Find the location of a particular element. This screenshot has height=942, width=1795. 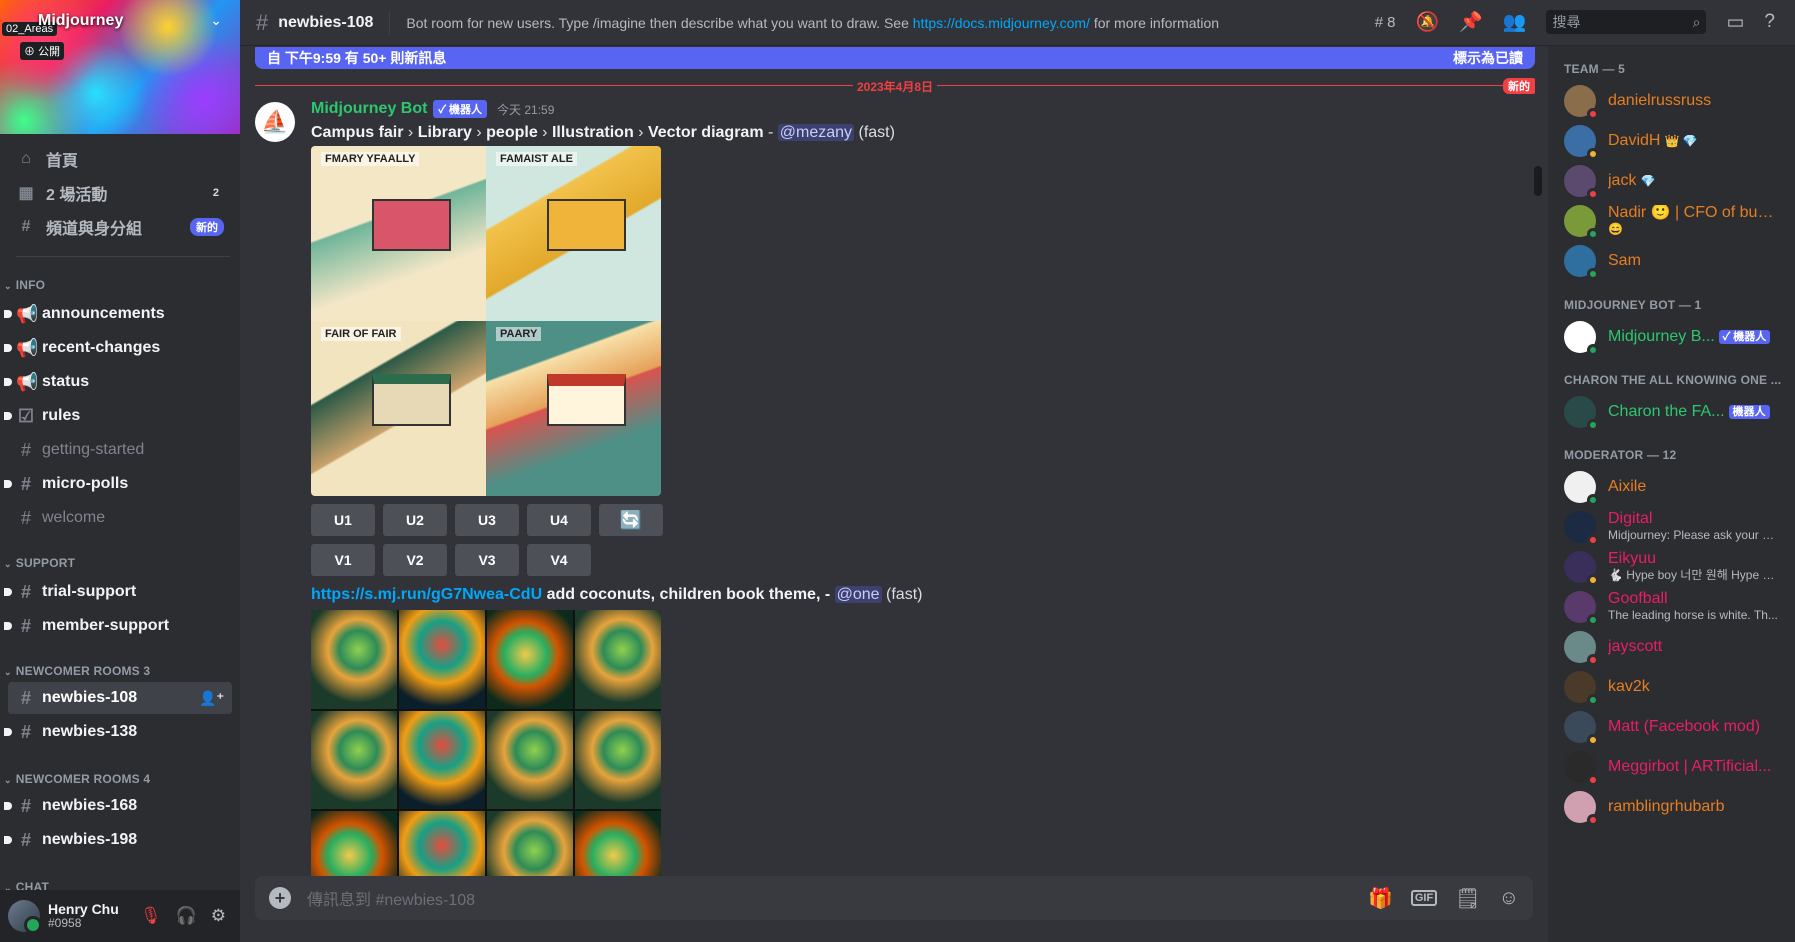

inbox-icon: ▭ is located at coordinates (1735, 22).